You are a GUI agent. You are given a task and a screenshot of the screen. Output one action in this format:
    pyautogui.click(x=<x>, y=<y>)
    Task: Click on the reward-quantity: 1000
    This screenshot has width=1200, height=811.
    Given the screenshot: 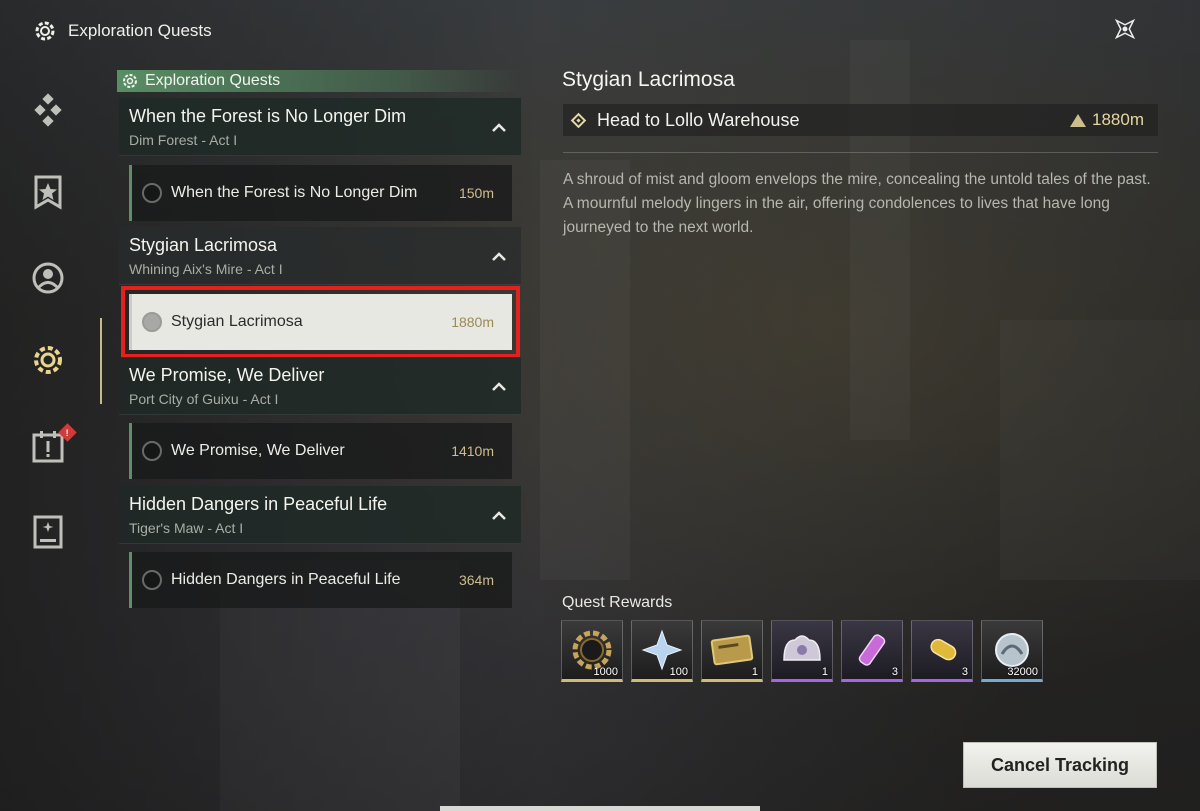 What is the action you would take?
    pyautogui.click(x=605, y=672)
    